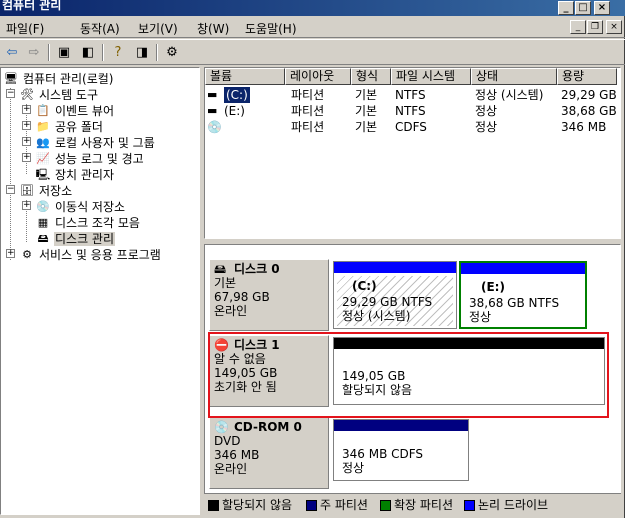 The height and width of the screenshot is (518, 625). What do you see at coordinates (59, 94) in the screenshot?
I see `tree-system-tools: 🛠 시스템 도구` at bounding box center [59, 94].